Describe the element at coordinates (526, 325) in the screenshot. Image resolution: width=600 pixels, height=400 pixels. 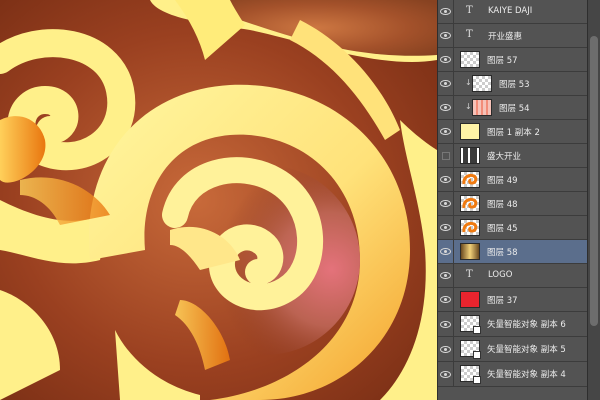
I see `layer-name: 矢量智能对象 副本 6` at that location.